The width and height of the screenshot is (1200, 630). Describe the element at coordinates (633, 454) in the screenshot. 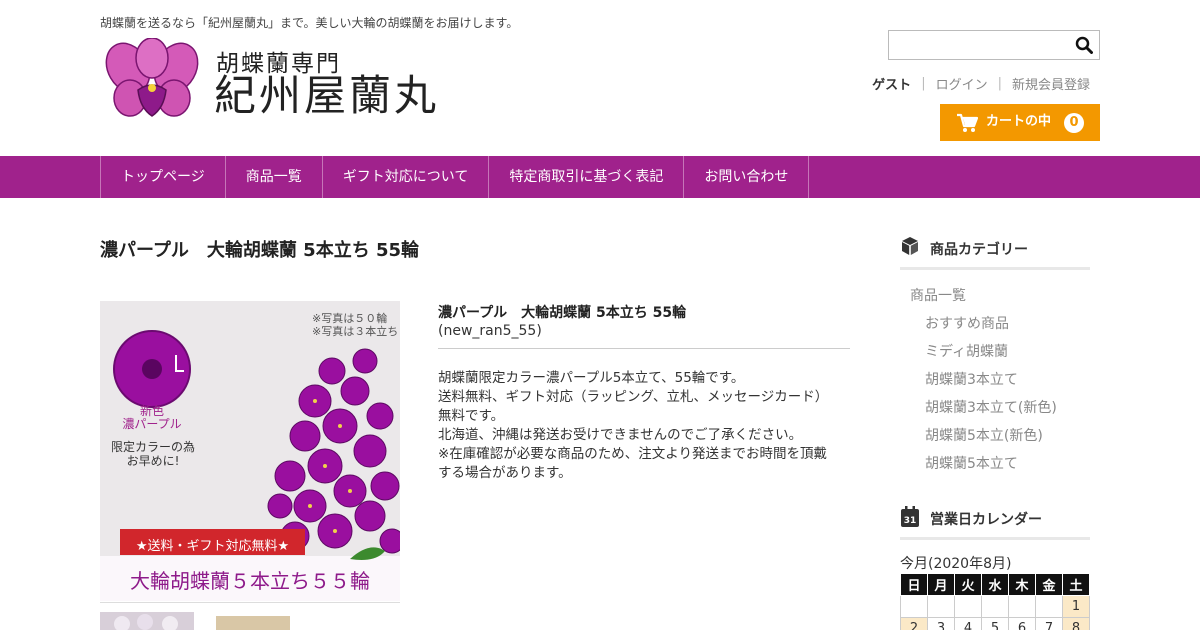

I see `description-line: ※在庫確認が必要な商品のため、注文より発送までお時間を頂戴` at that location.